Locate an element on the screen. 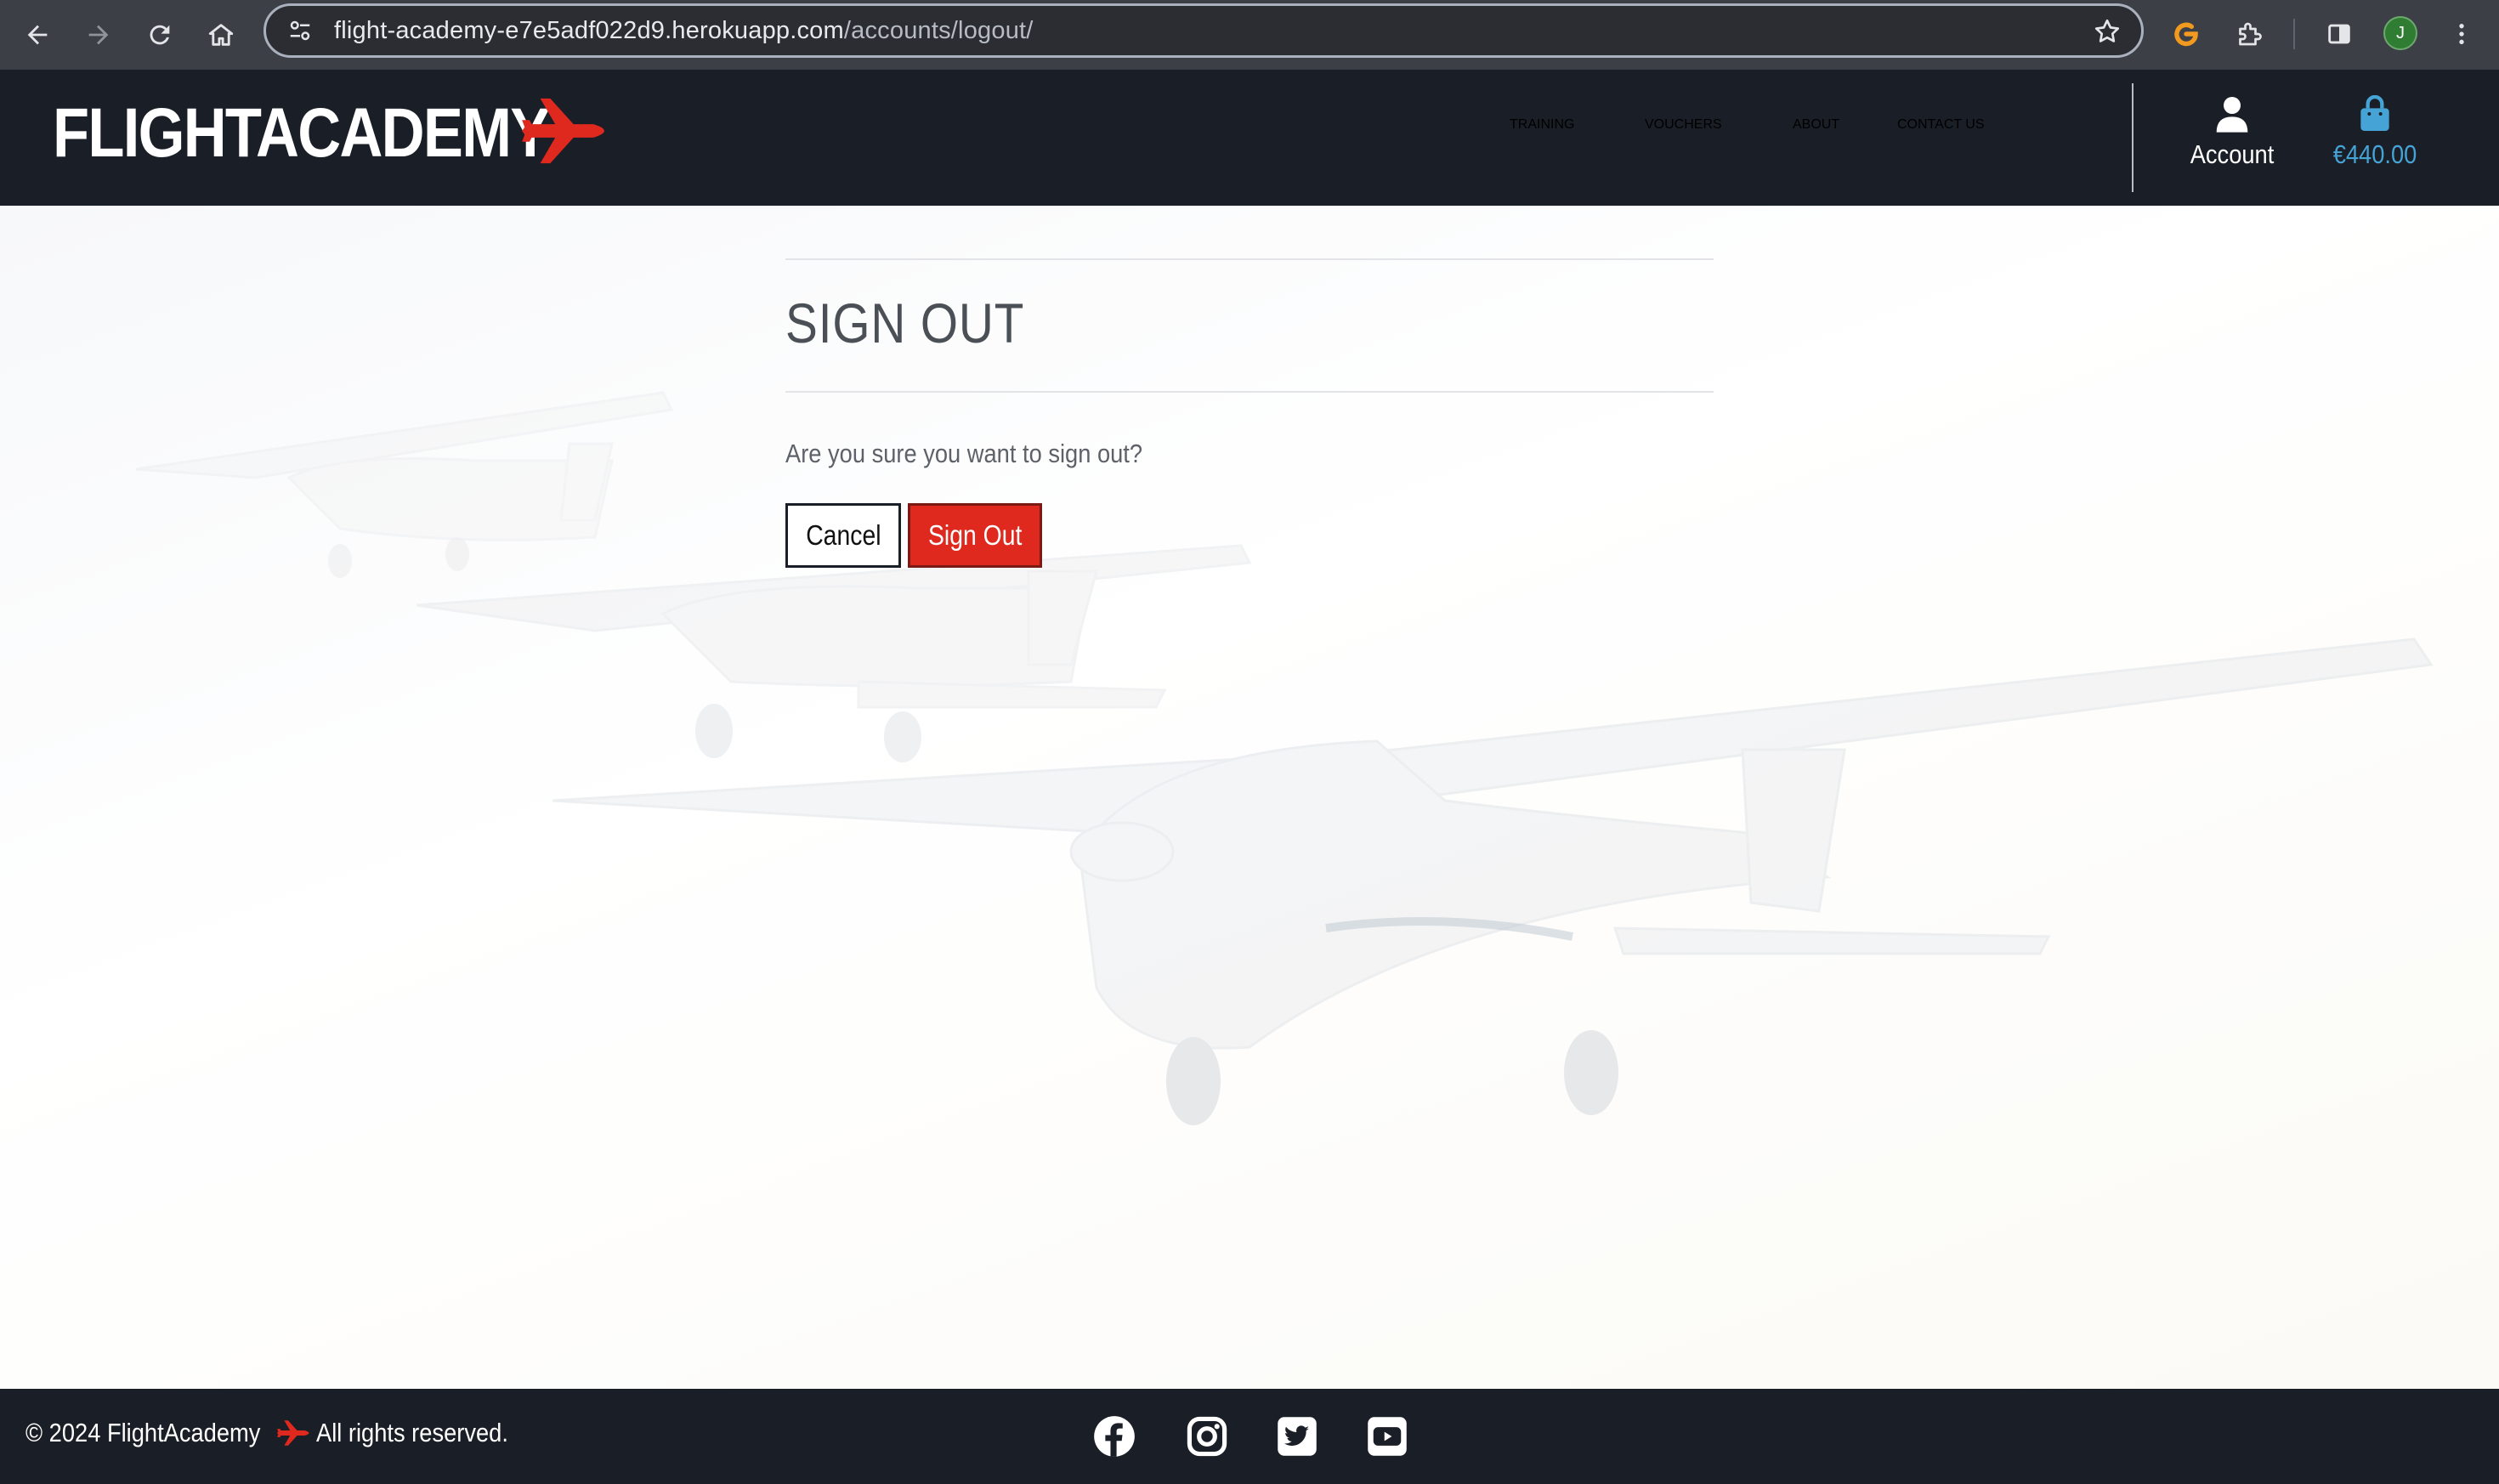 The width and height of the screenshot is (2499, 1484). nav-training: TRAINING is located at coordinates (1542, 125).